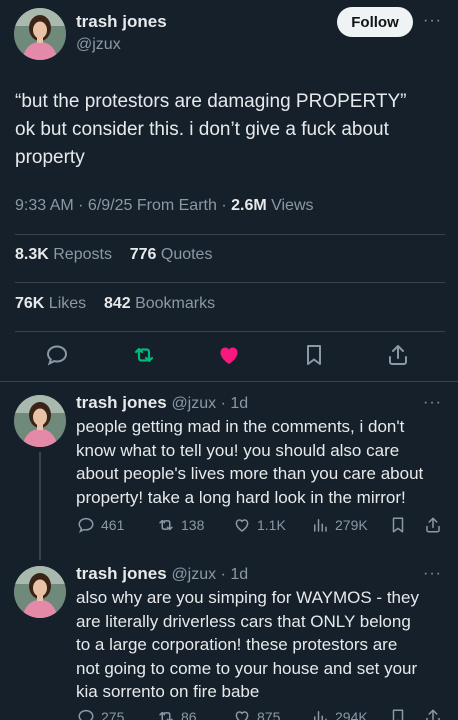  I want to click on repost-count-button: 86, so click(177, 714).